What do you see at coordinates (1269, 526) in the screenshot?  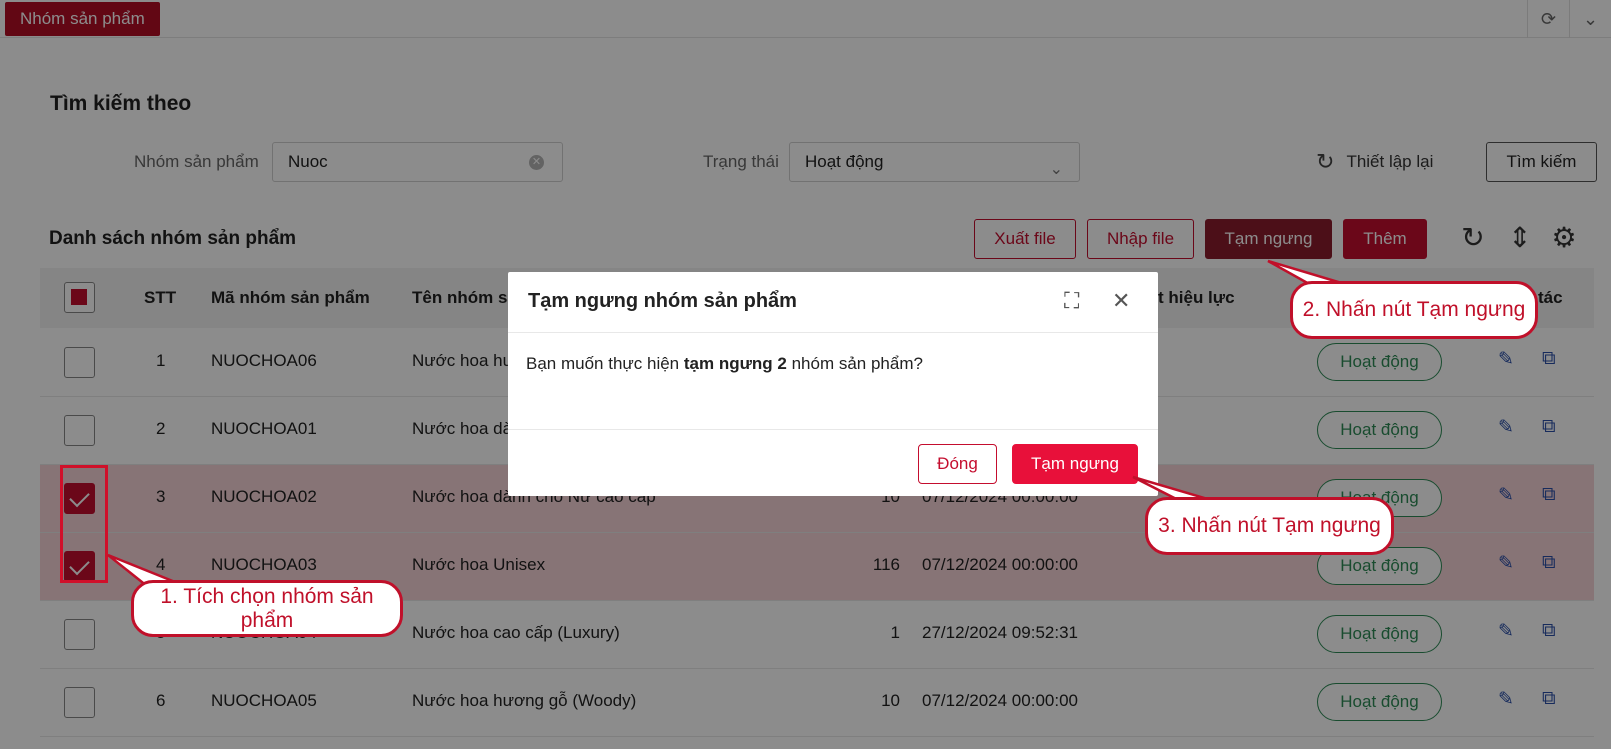 I see `callout-step-3: 3. Nhấn nút Tạm ngưng` at bounding box center [1269, 526].